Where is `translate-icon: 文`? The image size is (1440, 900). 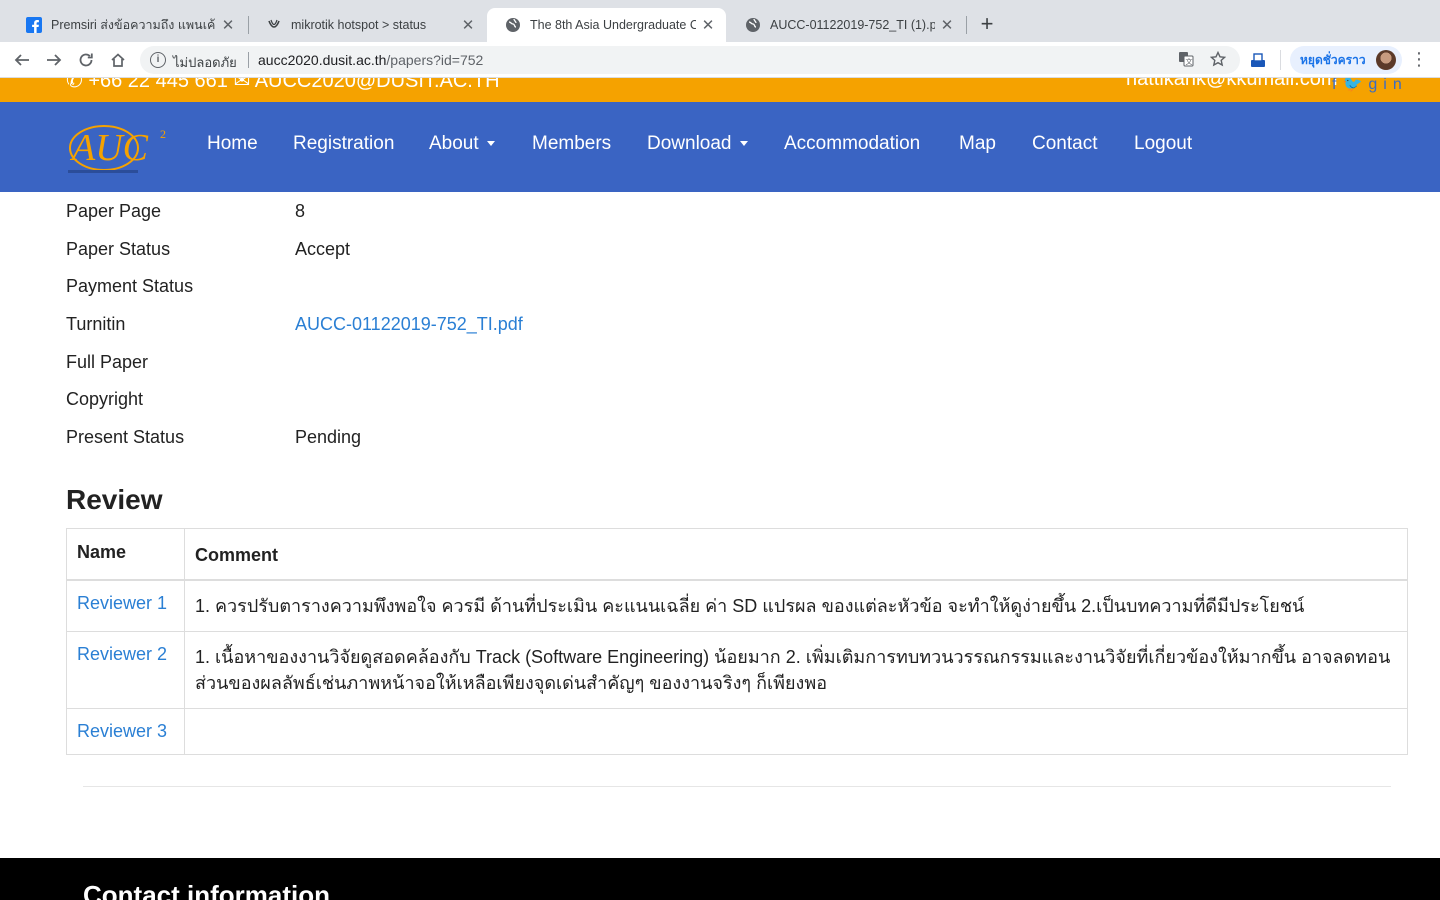 translate-icon: 文 is located at coordinates (1186, 61).